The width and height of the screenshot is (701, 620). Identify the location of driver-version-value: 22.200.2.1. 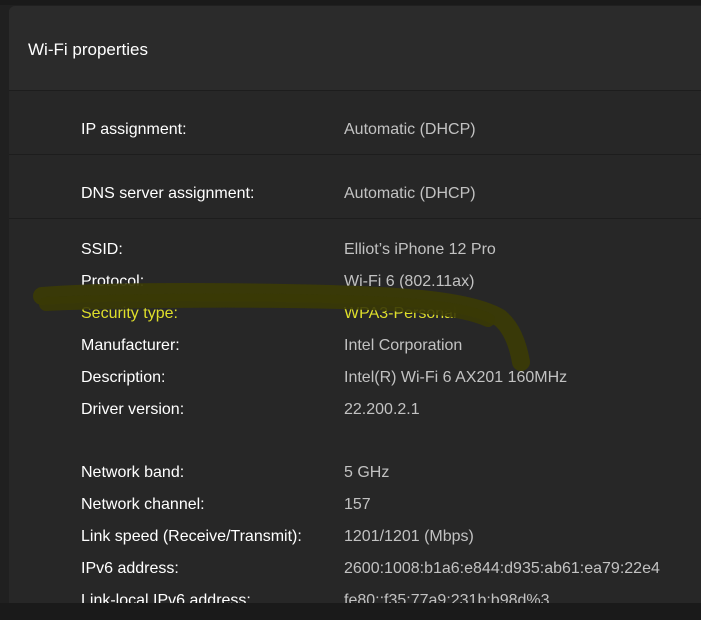
(382, 409).